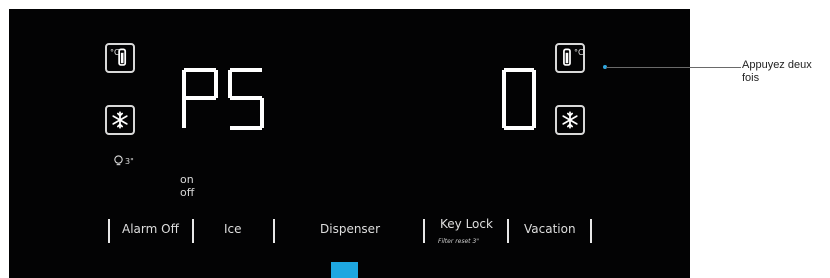 This screenshot has width=830, height=278. What do you see at coordinates (233, 229) in the screenshot?
I see `ice-button: Ice` at bounding box center [233, 229].